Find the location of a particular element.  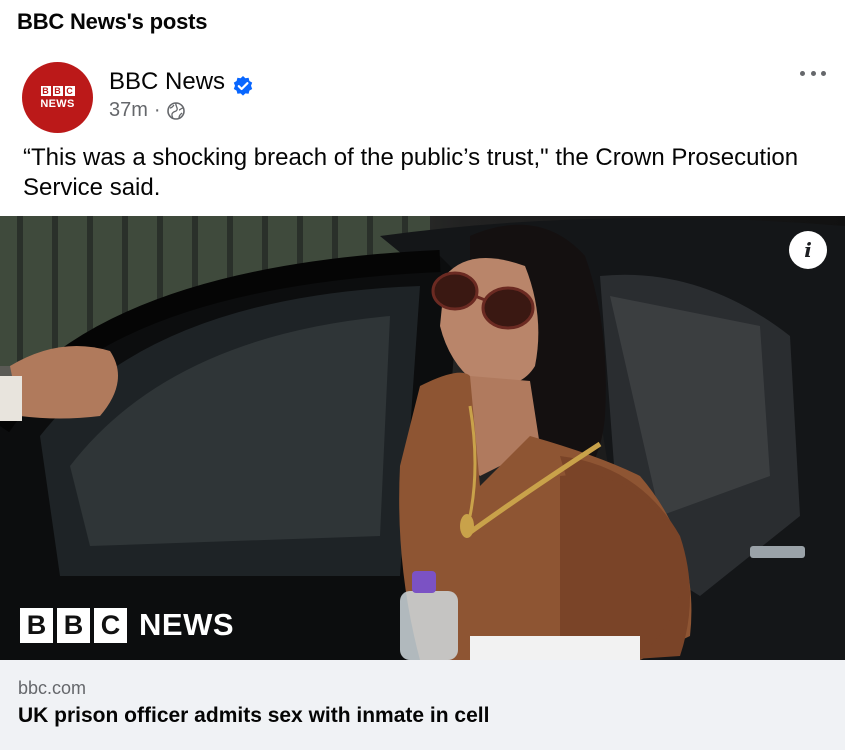

more-options-button is located at coordinates (813, 73).